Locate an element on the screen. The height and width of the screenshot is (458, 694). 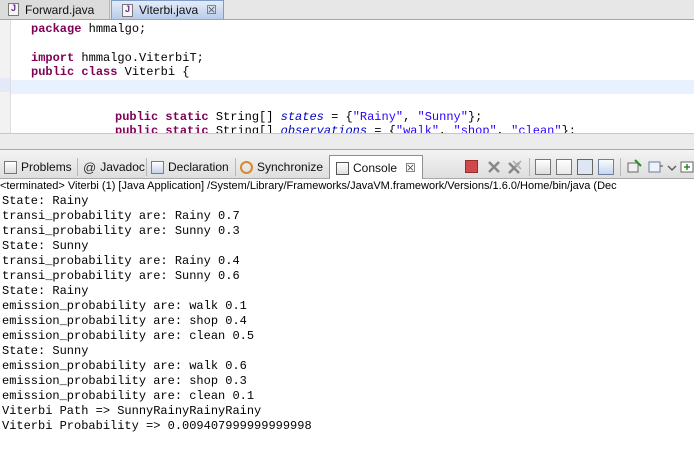
java-file-icon is located at coordinates (127, 10).